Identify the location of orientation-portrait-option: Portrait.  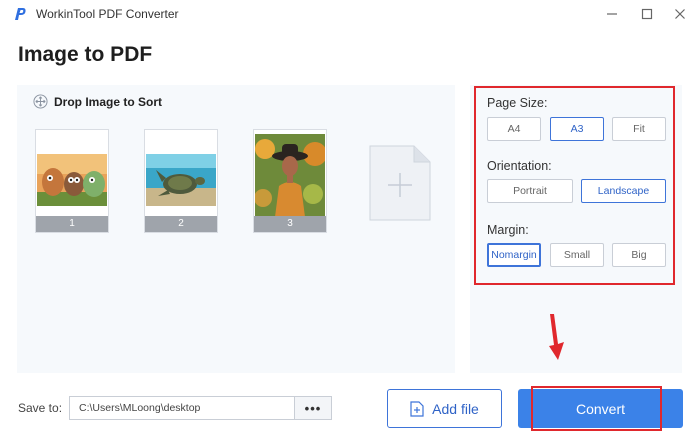
(530, 191).